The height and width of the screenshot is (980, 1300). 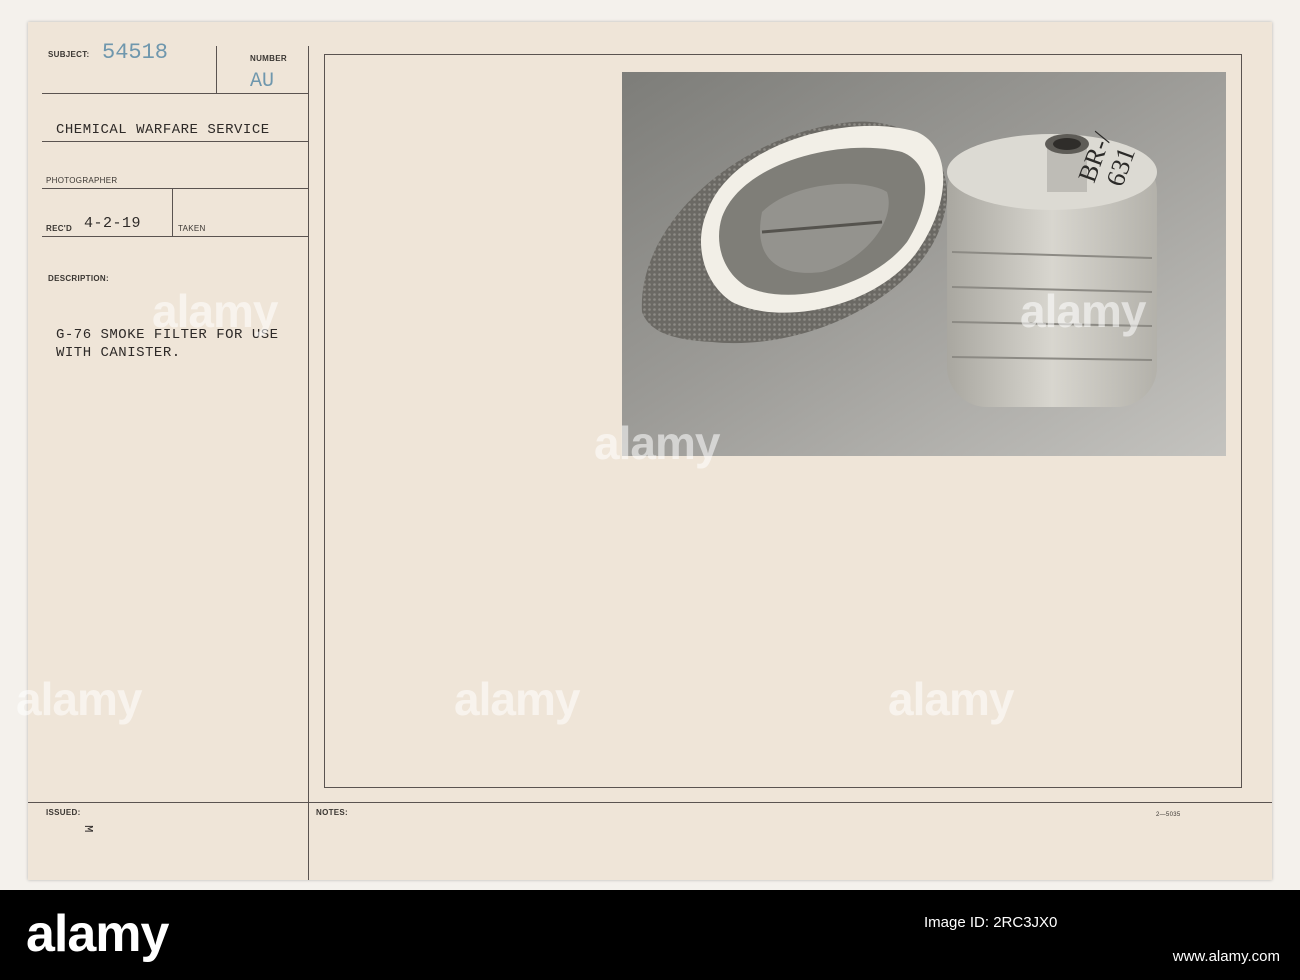 What do you see at coordinates (163, 130) in the screenshot?
I see `agency-name: CHEMICAL WARFARE SERVICE` at bounding box center [163, 130].